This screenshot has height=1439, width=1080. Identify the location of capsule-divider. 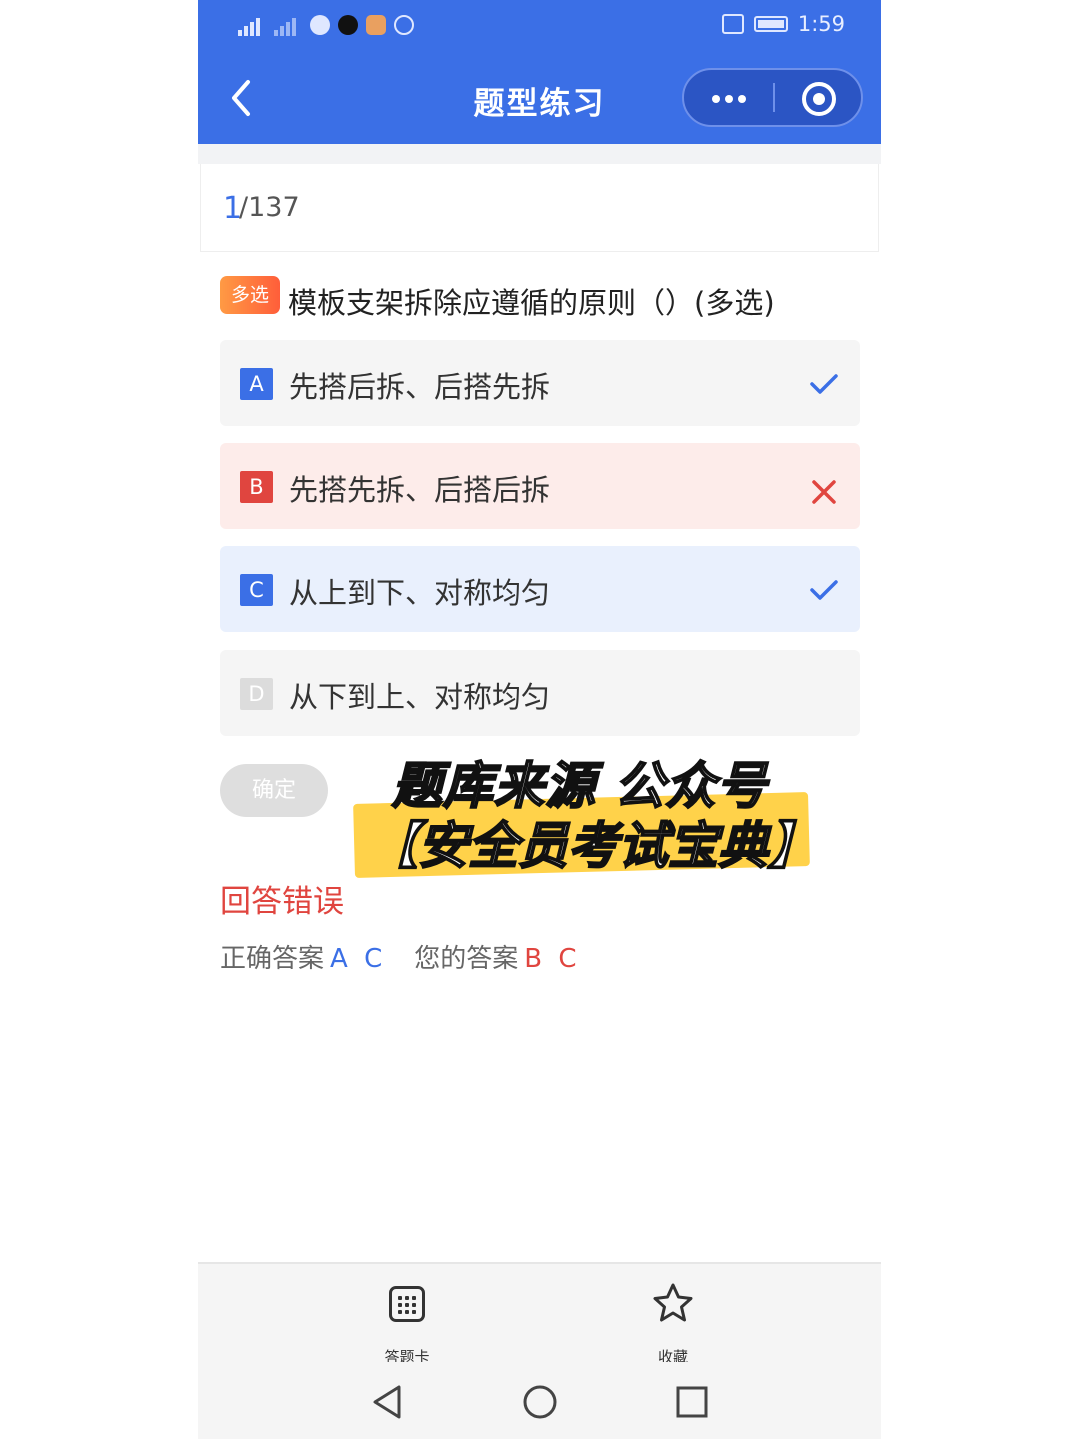
(774, 97).